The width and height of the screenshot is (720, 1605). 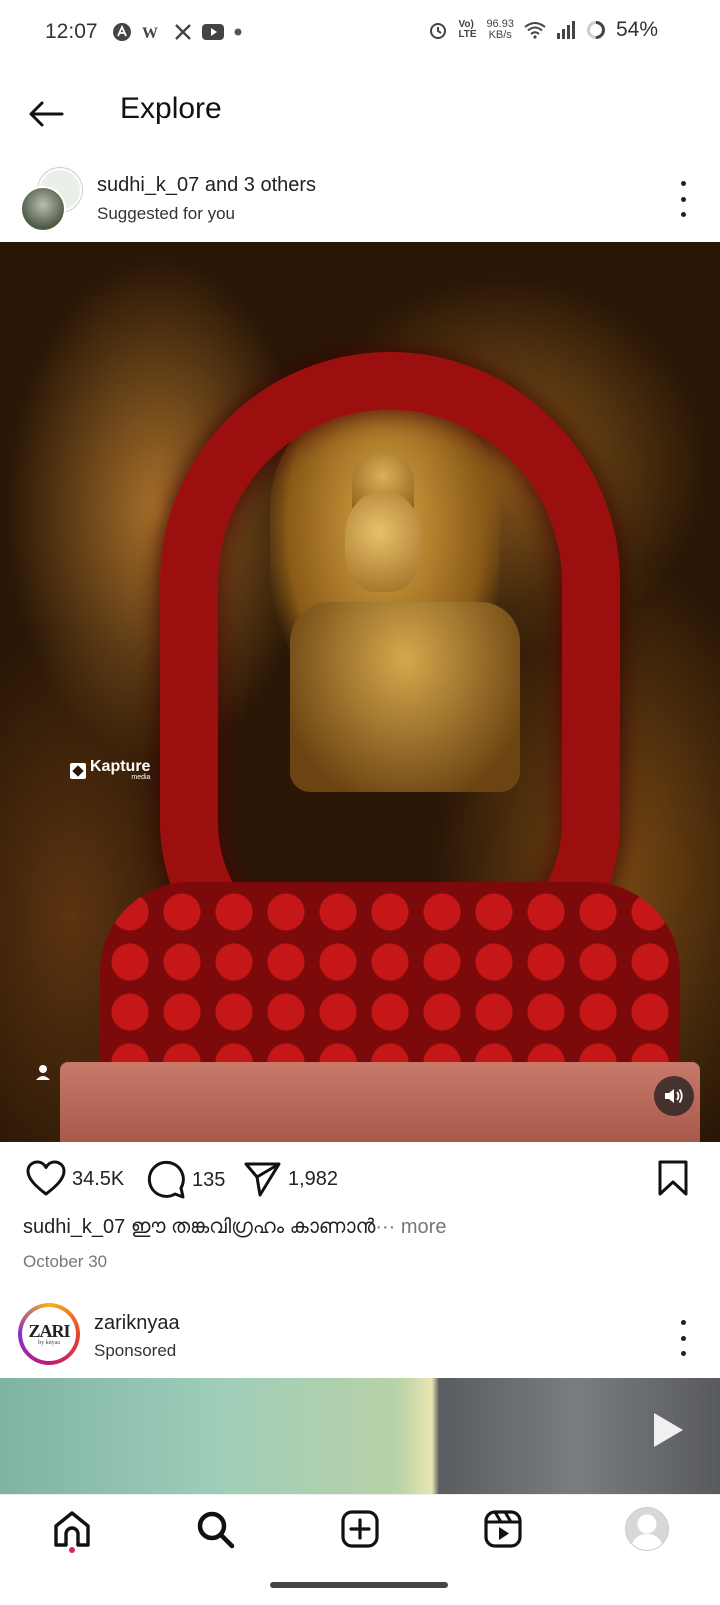 I want to click on data-rate: 96.93 KB/s, so click(x=500, y=29).